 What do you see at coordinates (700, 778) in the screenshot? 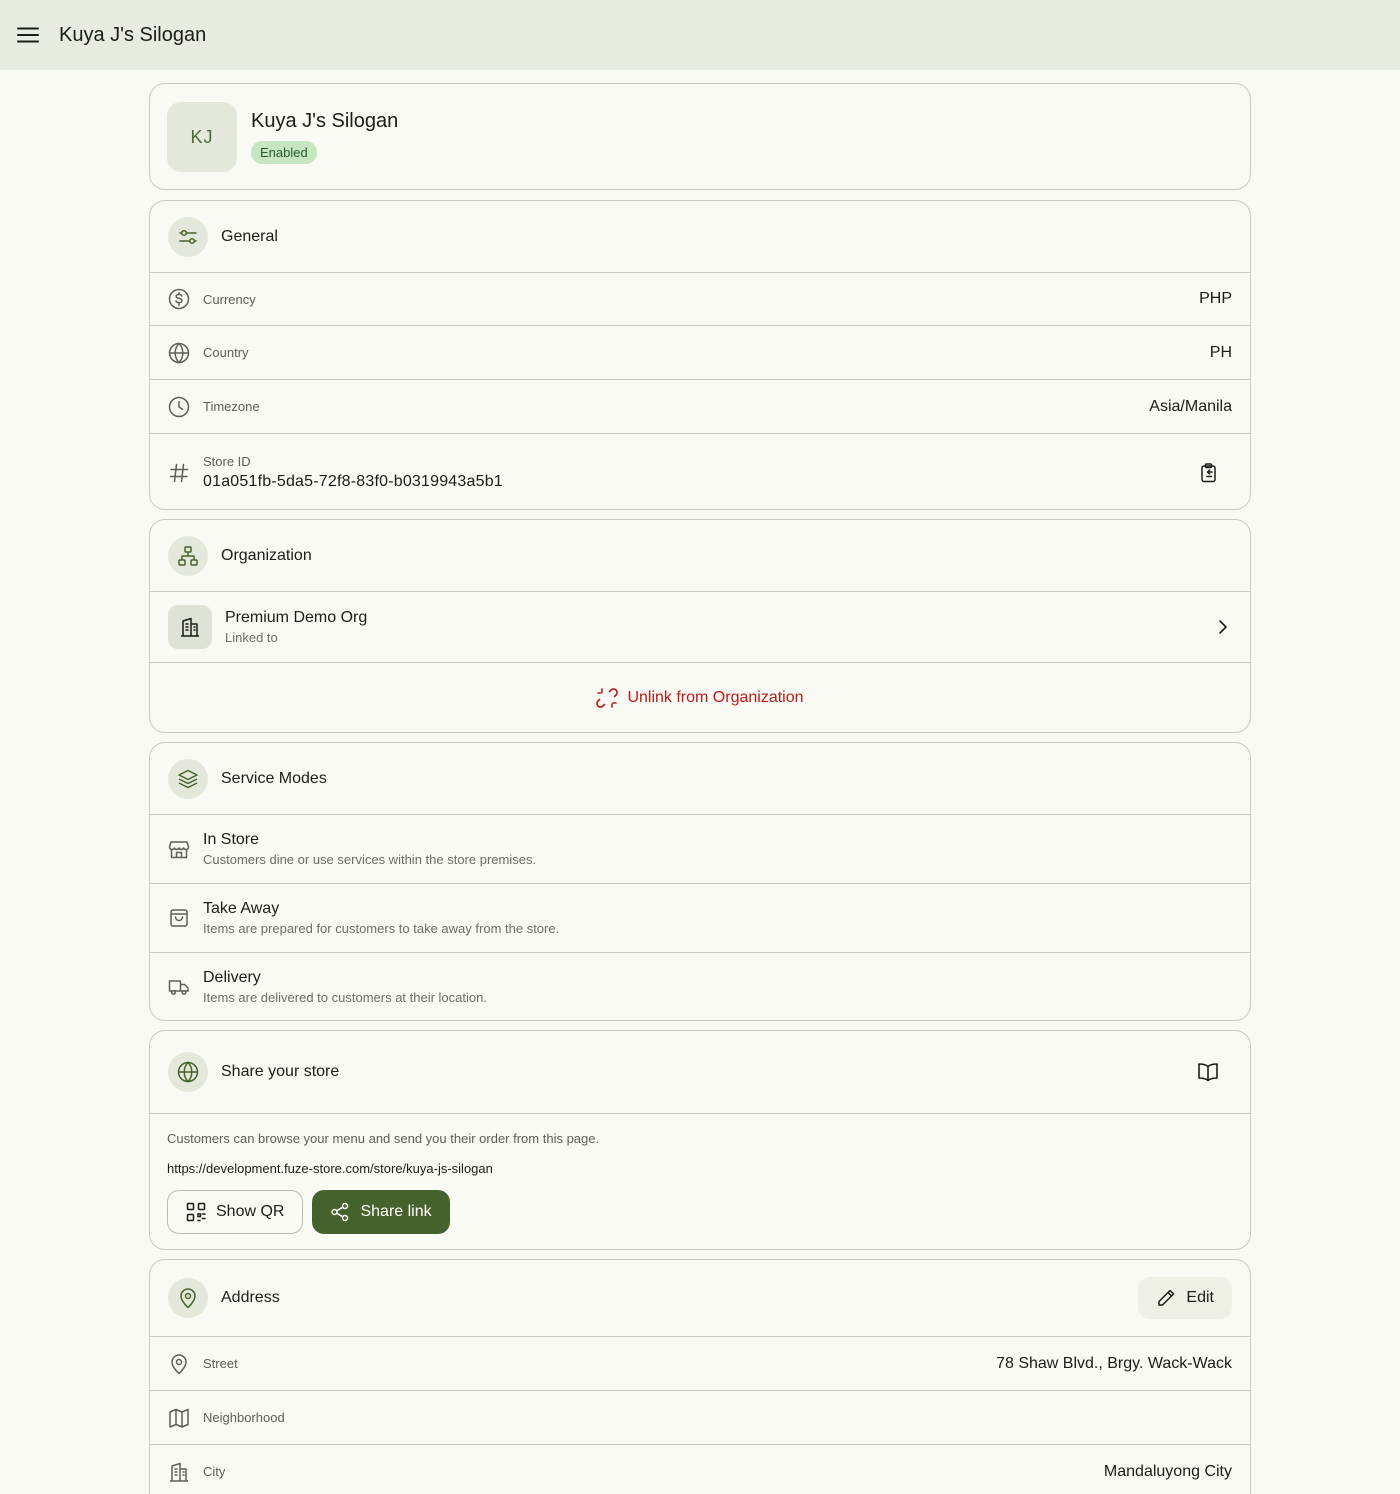
I see `service-modes-header: Service Modes` at bounding box center [700, 778].